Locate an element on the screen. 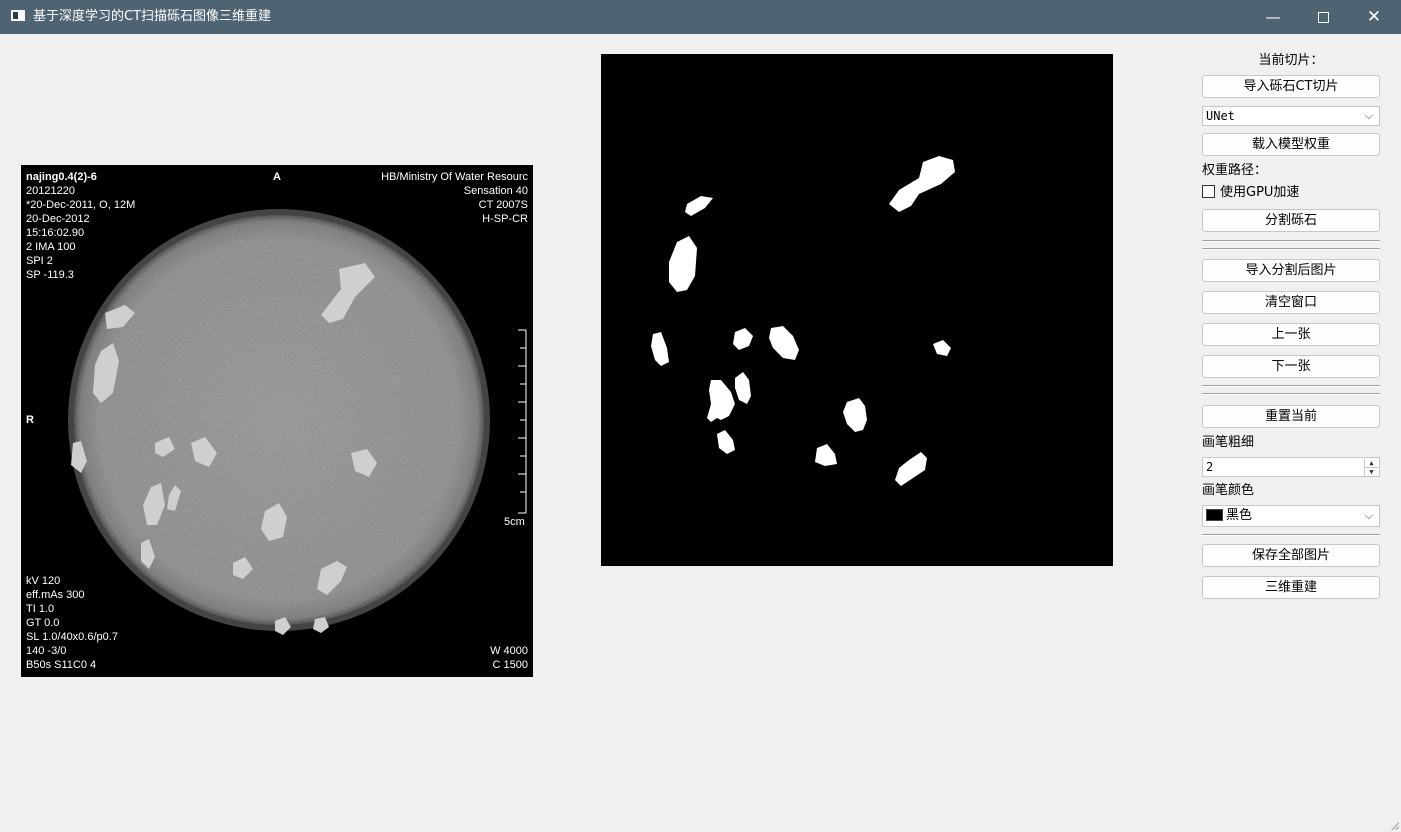 The width and height of the screenshot is (1401, 832). weights-path-label: 权重路径： is located at coordinates (1235, 170).